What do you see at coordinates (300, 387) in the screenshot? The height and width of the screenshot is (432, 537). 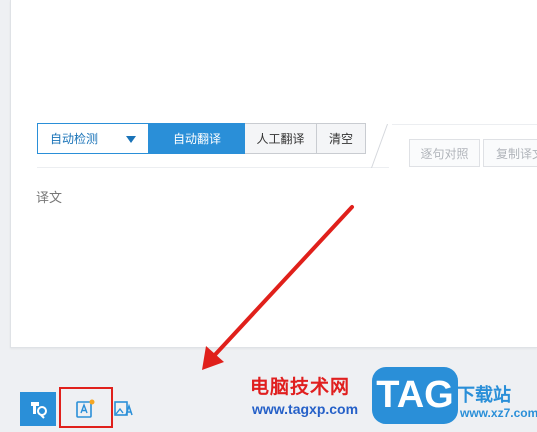 I see `watermark-site-name: 电脑技术网` at bounding box center [300, 387].